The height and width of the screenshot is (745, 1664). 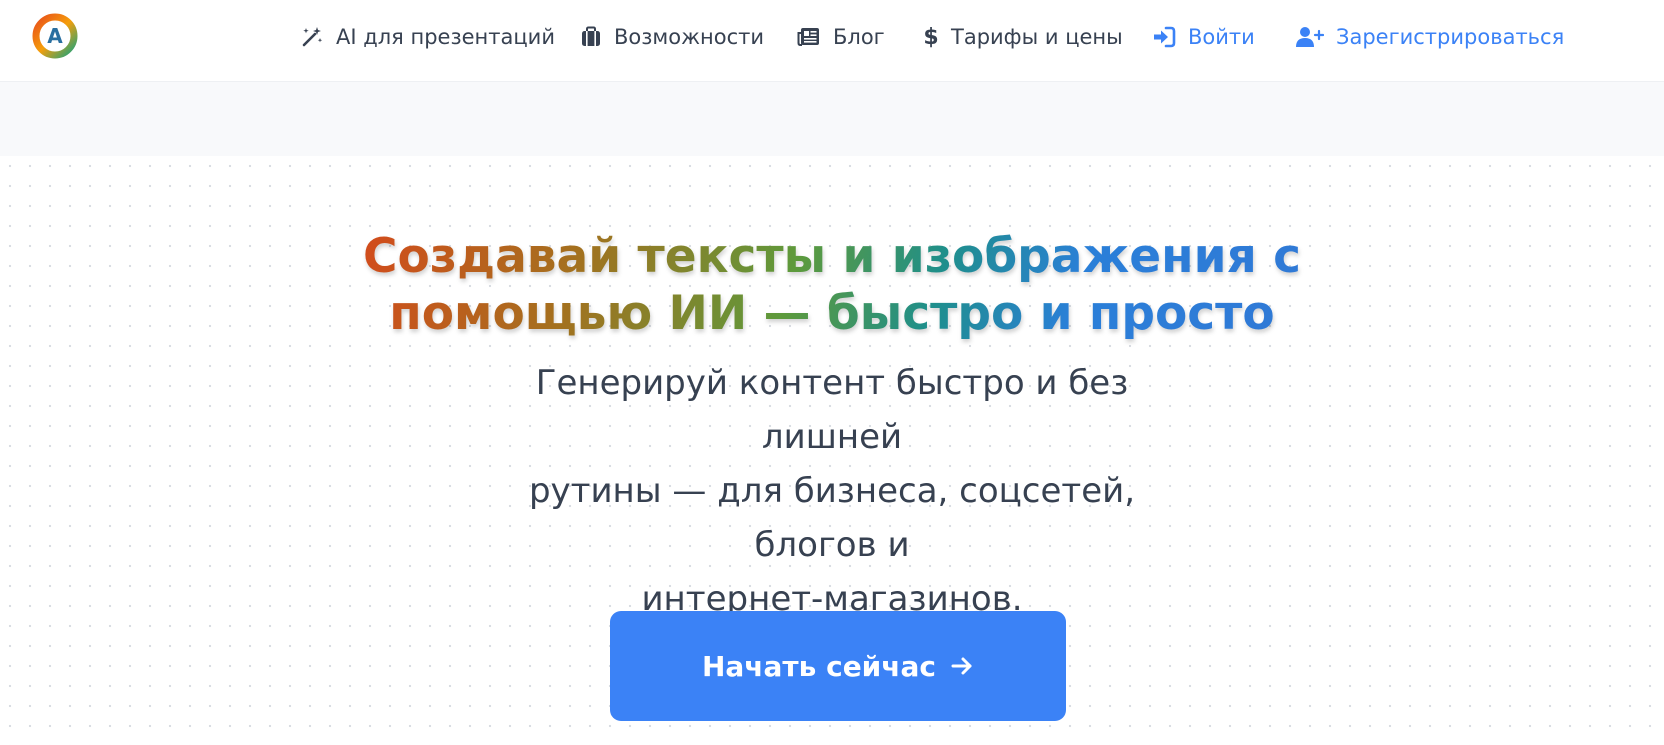 I want to click on hero-subtitle-line-1: Генерируй контент быстро и без лишней, so click(x=832, y=410).